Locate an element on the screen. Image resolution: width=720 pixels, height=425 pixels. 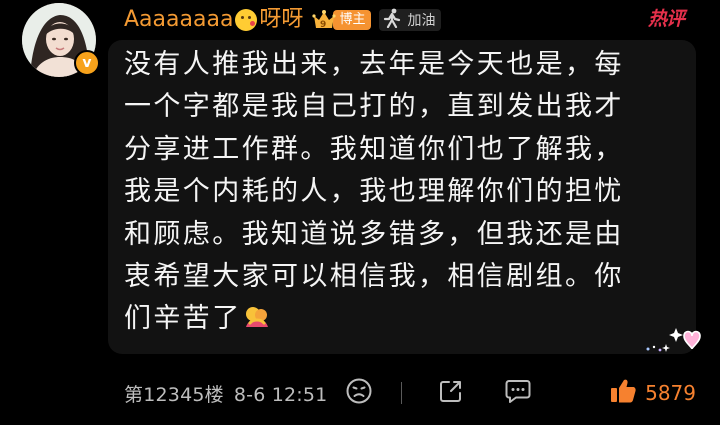
verified-v-icon: v is located at coordinates (87, 63).